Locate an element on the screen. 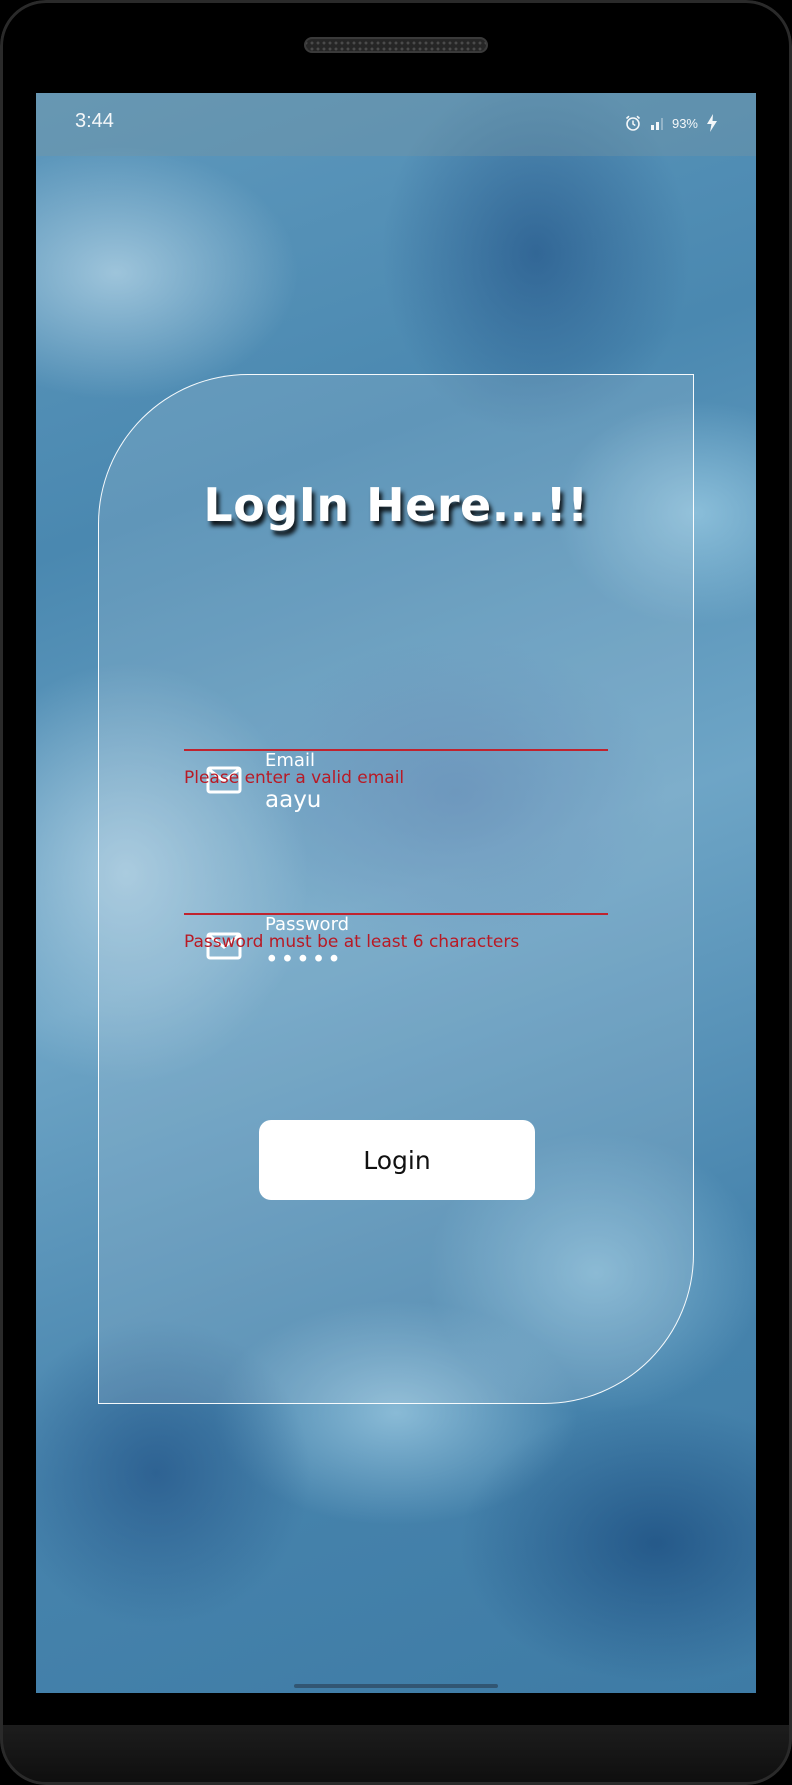 This screenshot has width=792, height=1785. bottom-bezel is located at coordinates (396, 1755).